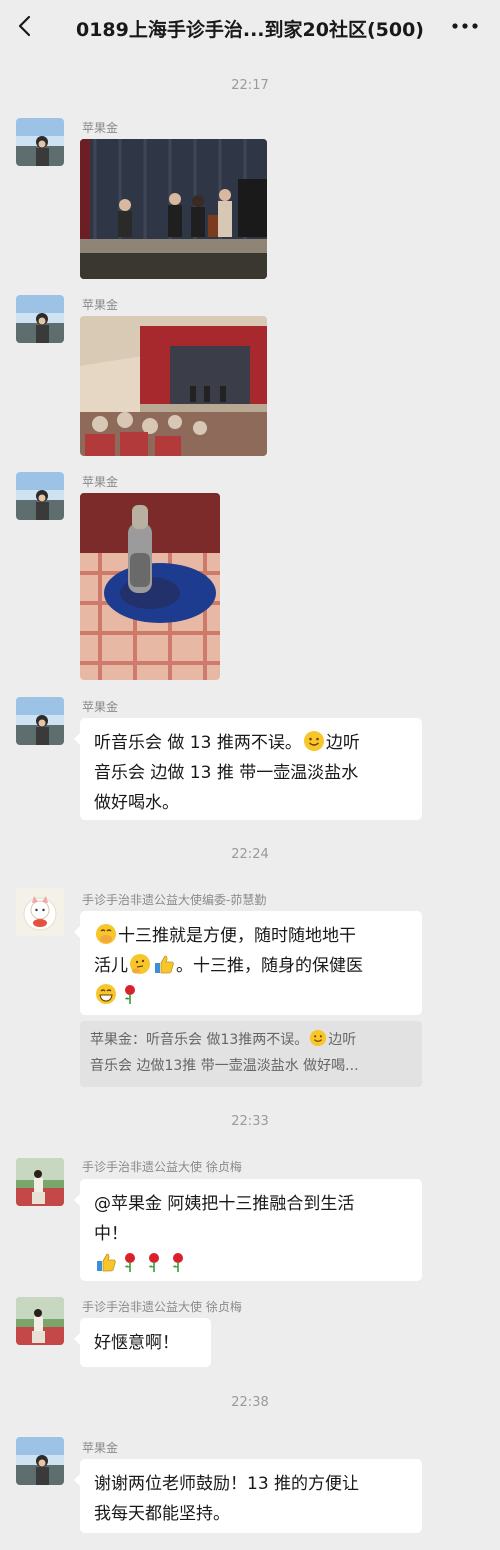 The width and height of the screenshot is (500, 1550). What do you see at coordinates (26, 26) in the screenshot?
I see `chevron-left-icon` at bounding box center [26, 26].